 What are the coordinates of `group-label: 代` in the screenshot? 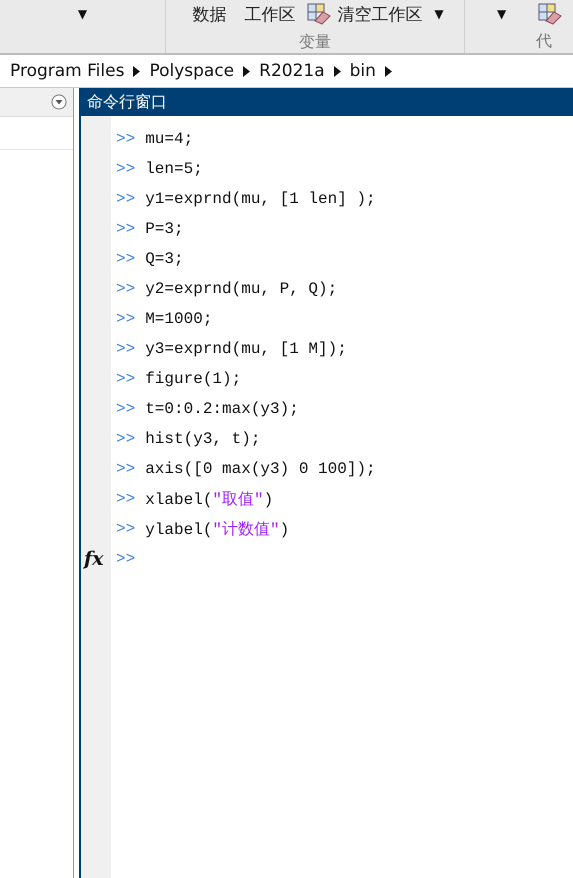 It's located at (544, 41).